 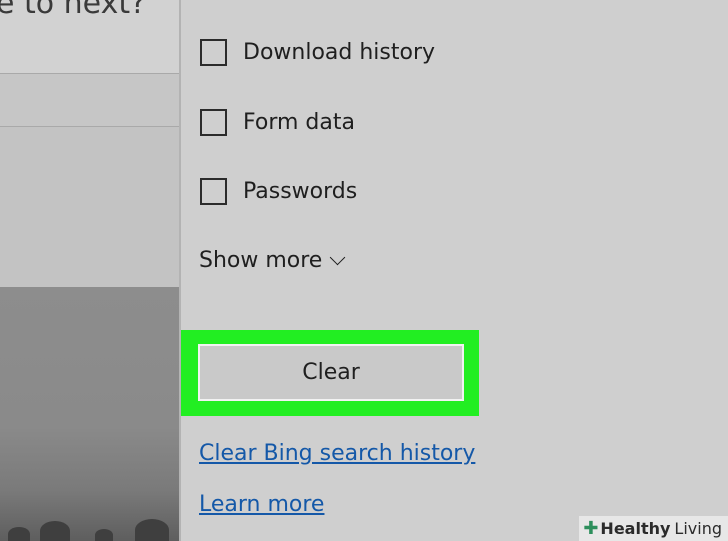 What do you see at coordinates (261, 504) in the screenshot?
I see `learn-more-link: Learn more` at bounding box center [261, 504].